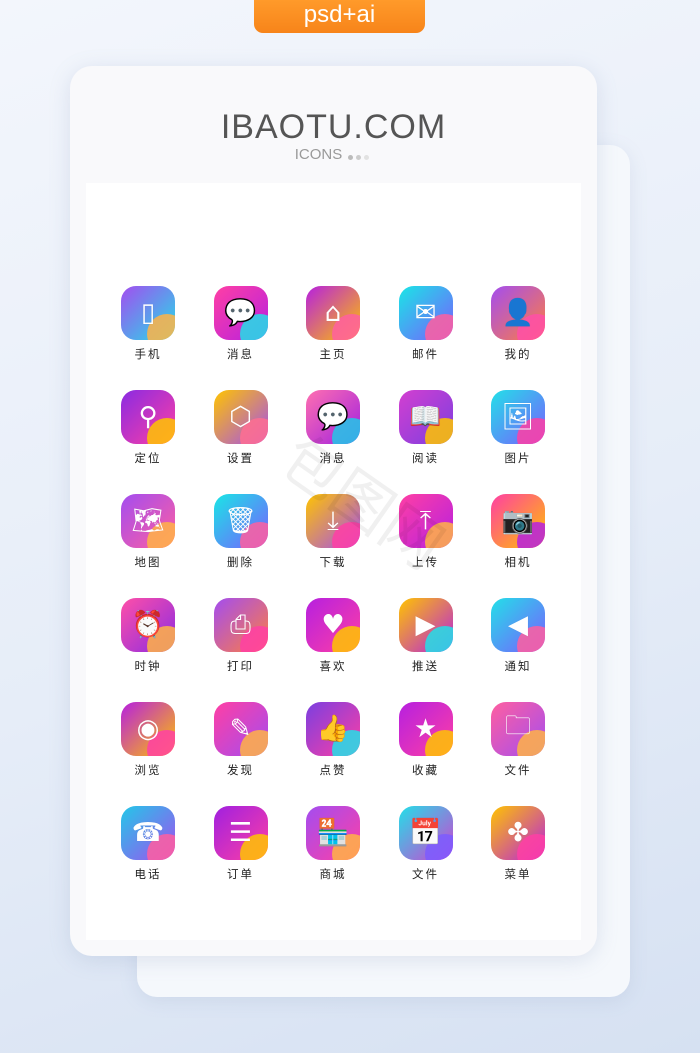 Image resolution: width=700 pixels, height=1053 pixels. I want to click on icon-item: ☎ 电话, so click(148, 843).